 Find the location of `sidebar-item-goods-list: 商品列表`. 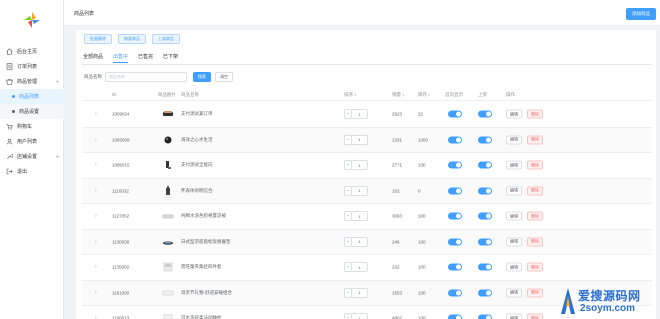

sidebar-item-goods-list: 商品列表 is located at coordinates (32, 96).